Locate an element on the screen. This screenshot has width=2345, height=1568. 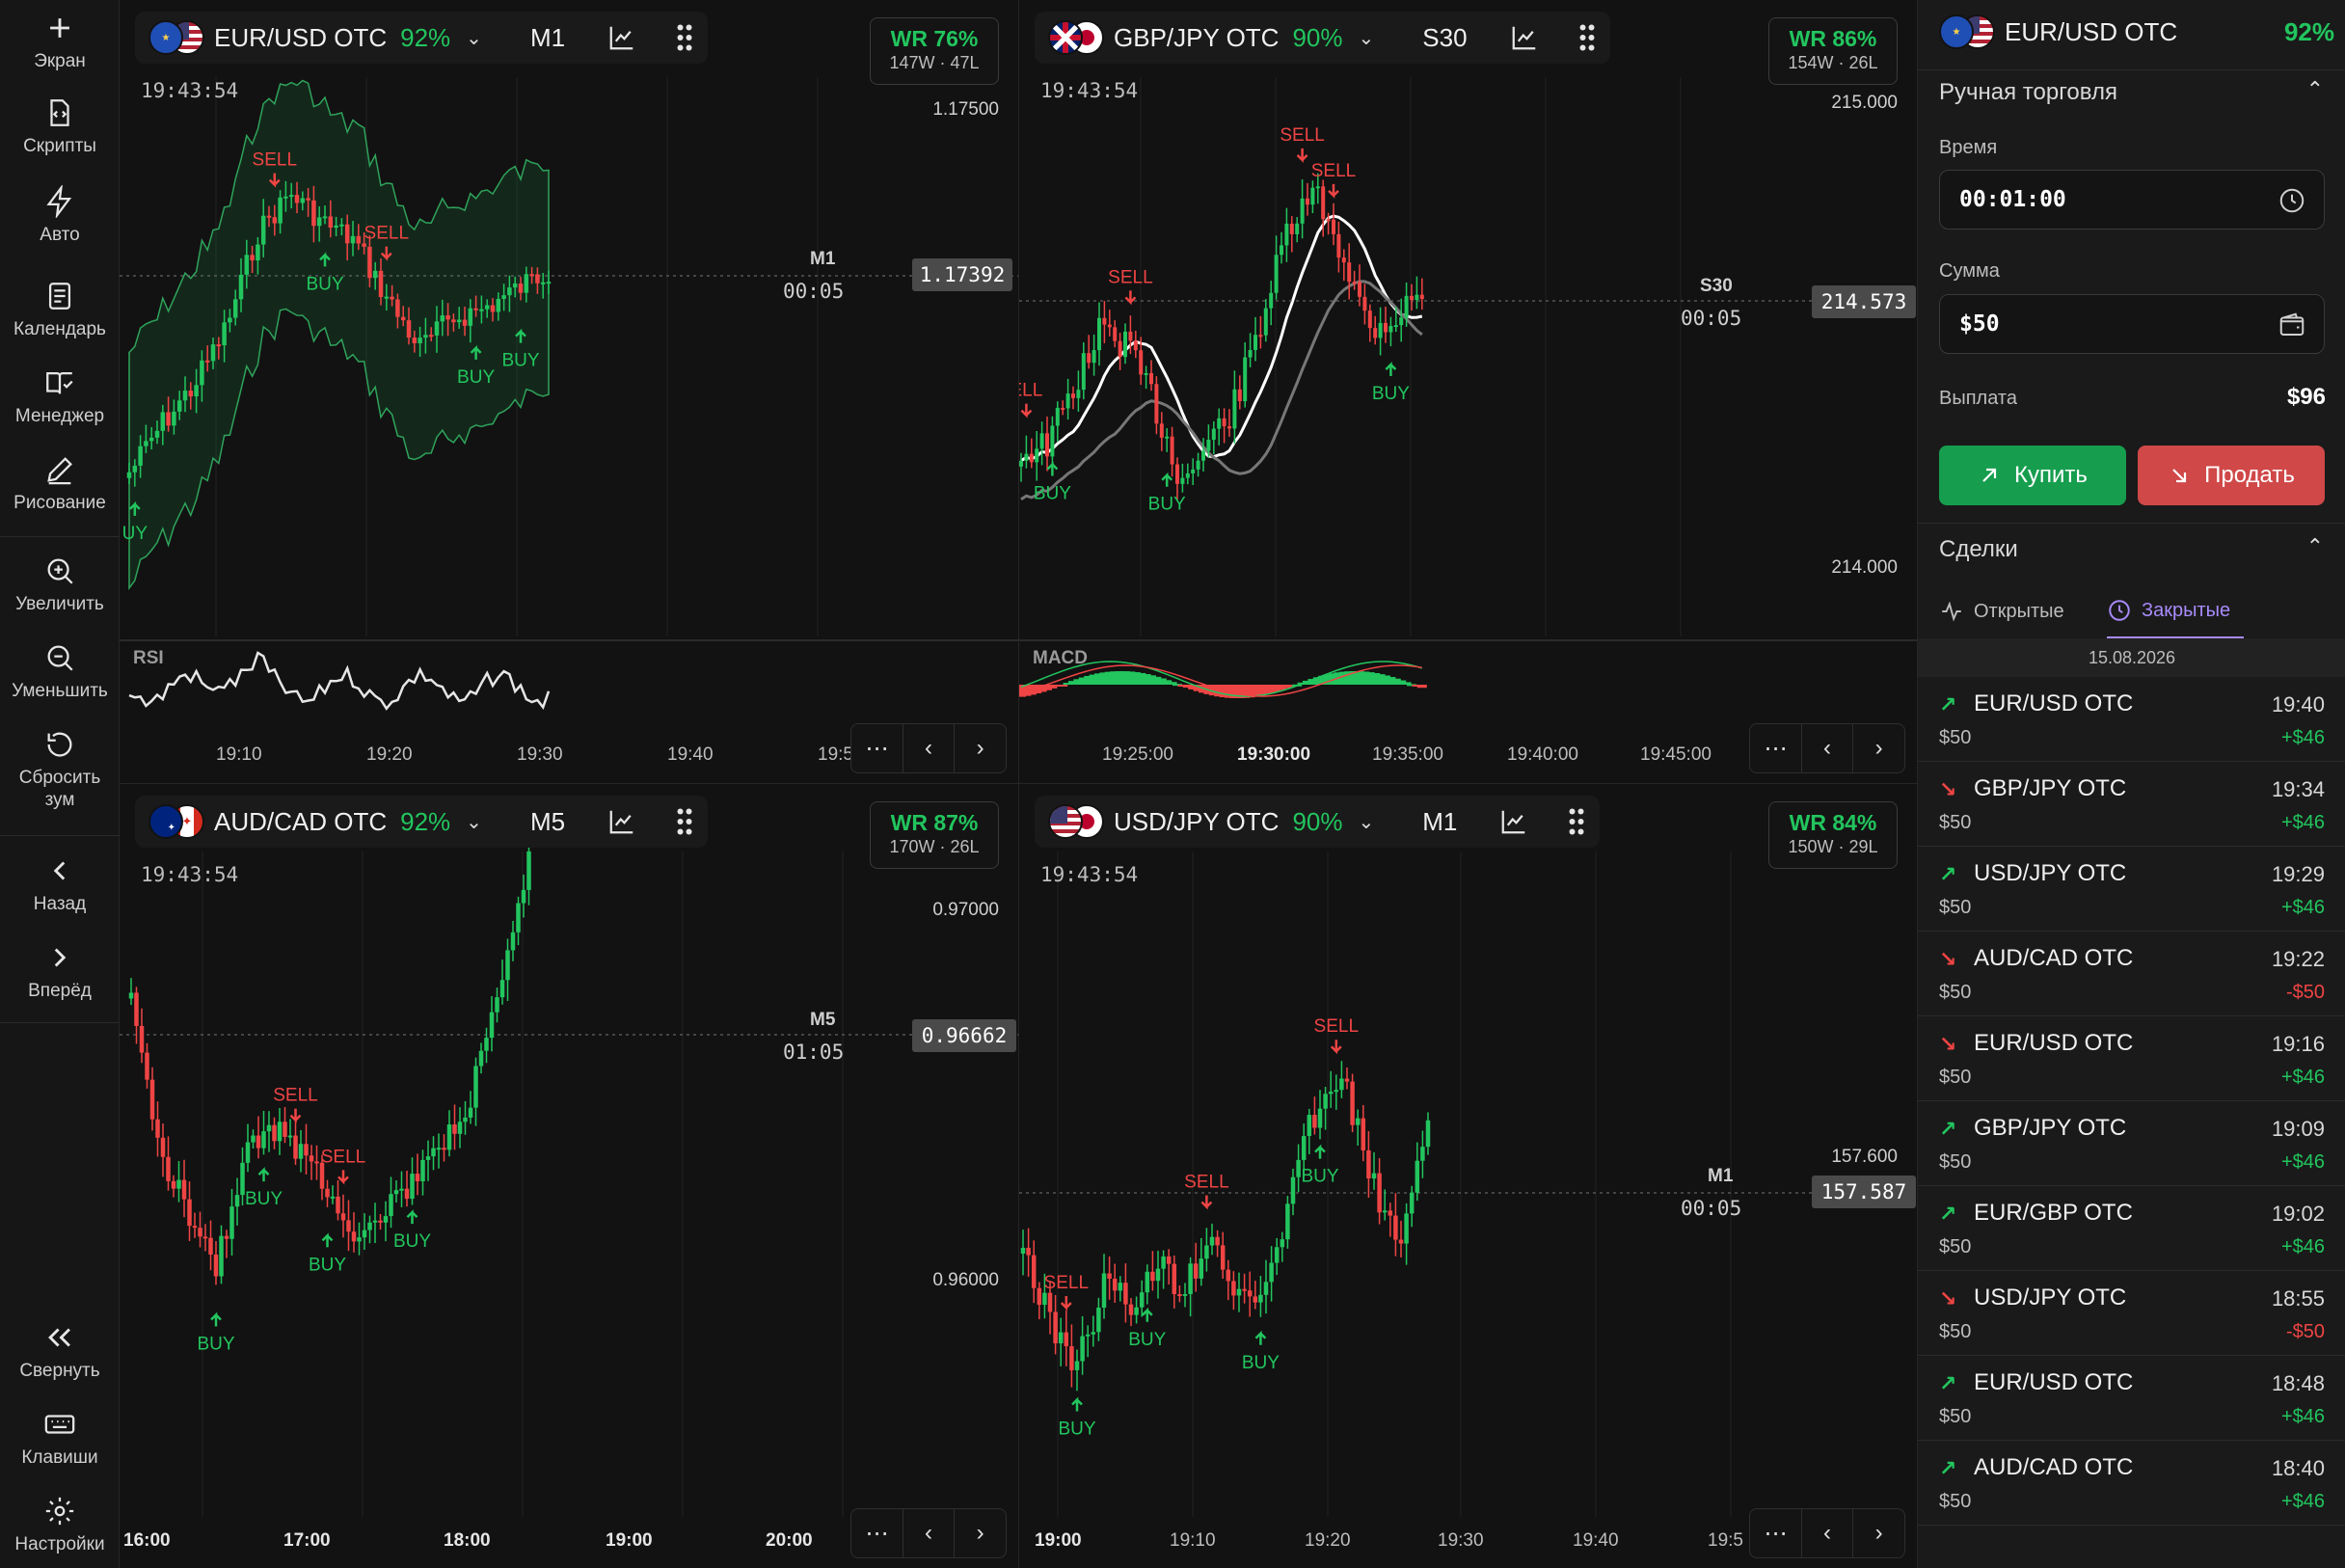
pair-name: AUD/CAD OTC is located at coordinates (300, 822).